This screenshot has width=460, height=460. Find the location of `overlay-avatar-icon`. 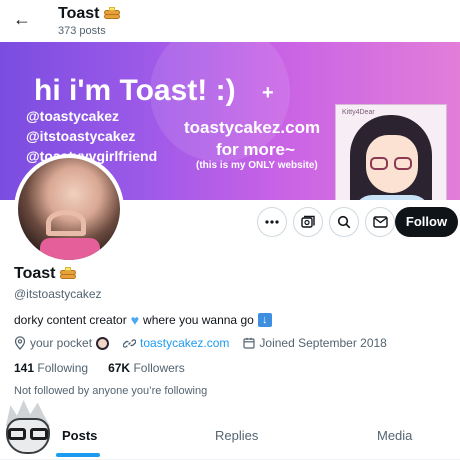

overlay-avatar-icon is located at coordinates (29, 429).